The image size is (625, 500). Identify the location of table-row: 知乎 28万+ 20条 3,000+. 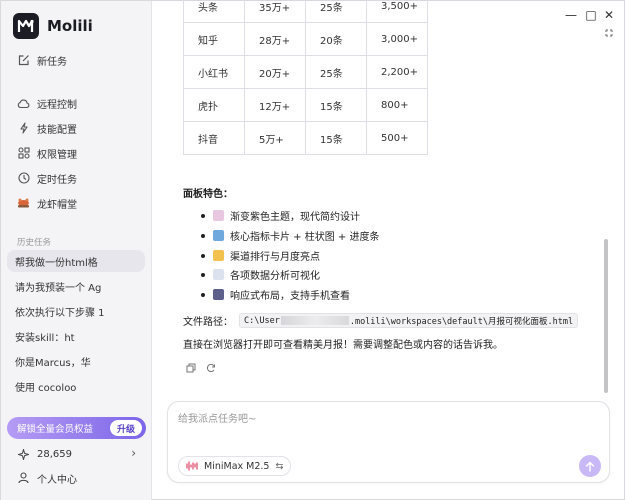
(305, 39).